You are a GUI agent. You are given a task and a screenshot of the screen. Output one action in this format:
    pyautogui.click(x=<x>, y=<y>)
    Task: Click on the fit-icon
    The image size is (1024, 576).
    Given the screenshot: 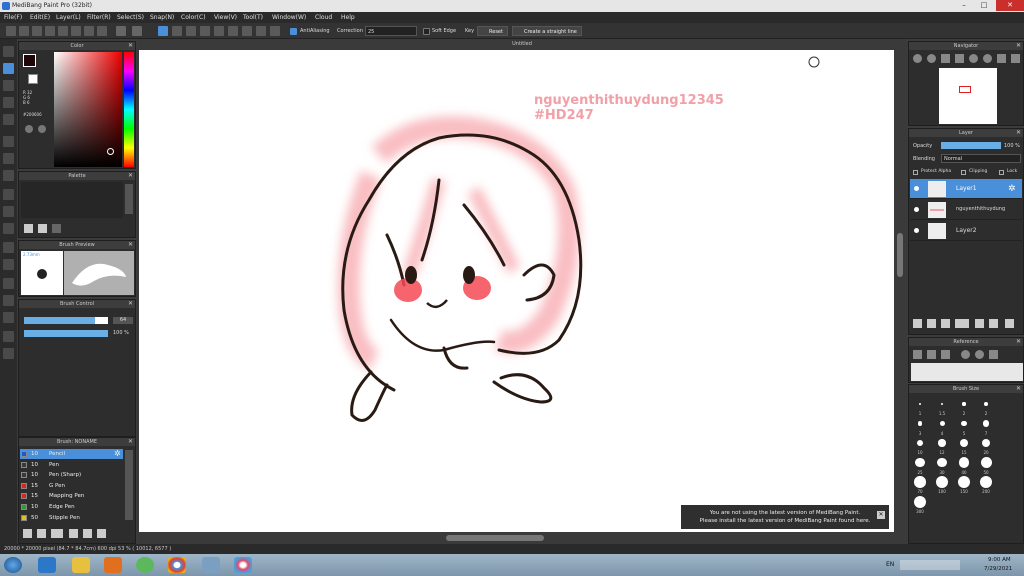 What is the action you would take?
    pyautogui.click(x=945, y=58)
    